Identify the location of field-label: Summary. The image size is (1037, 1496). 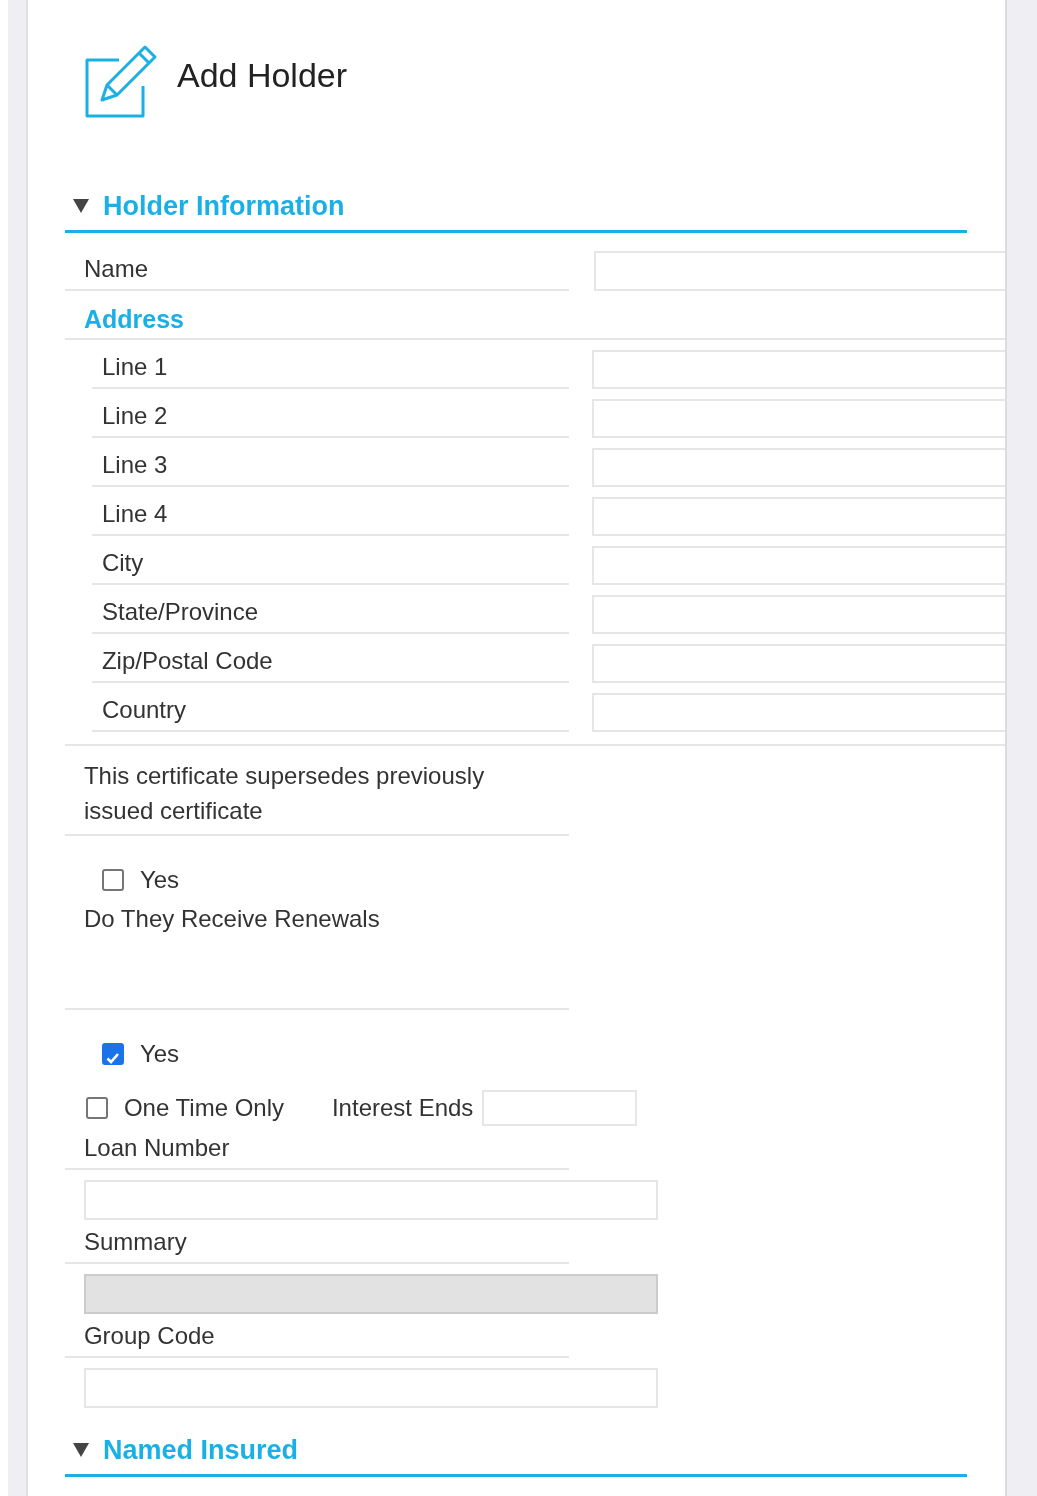
(316, 1242).